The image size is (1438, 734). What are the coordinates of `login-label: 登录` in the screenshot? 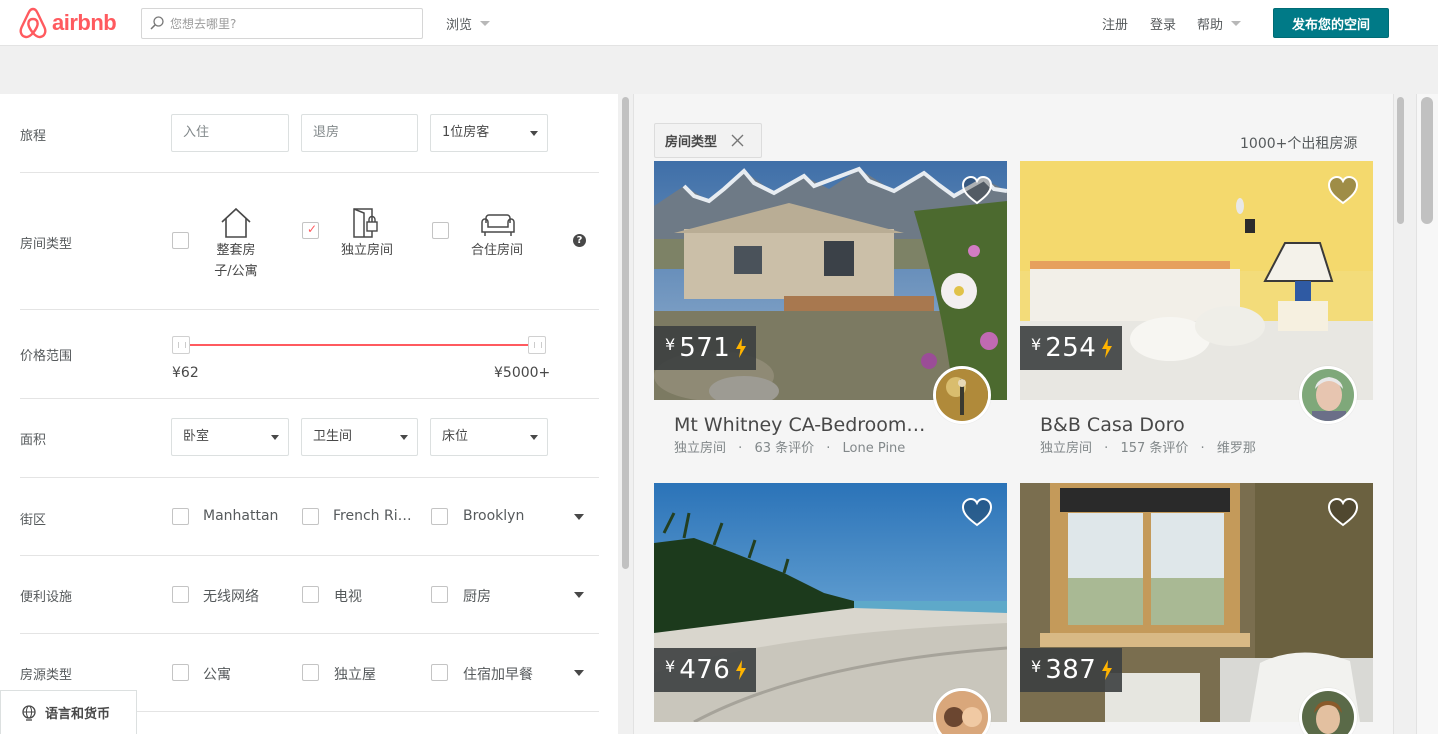 It's located at (1163, 25).